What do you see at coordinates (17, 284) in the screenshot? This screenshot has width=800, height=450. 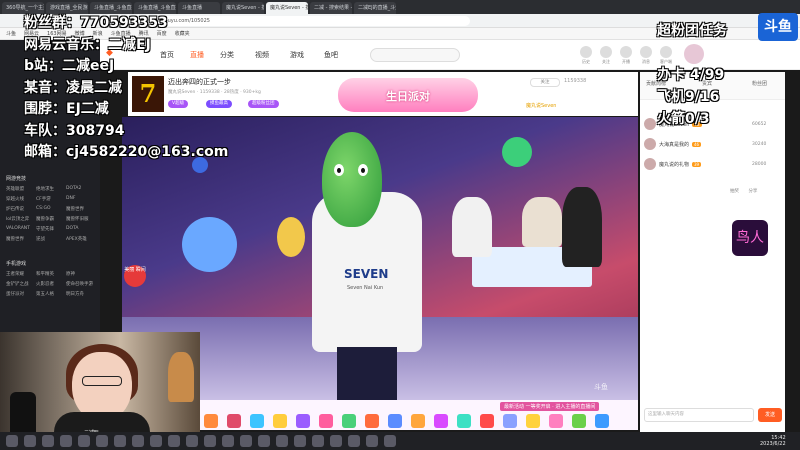 I see `sidebar-item: 金铲铲之战` at bounding box center [17, 284].